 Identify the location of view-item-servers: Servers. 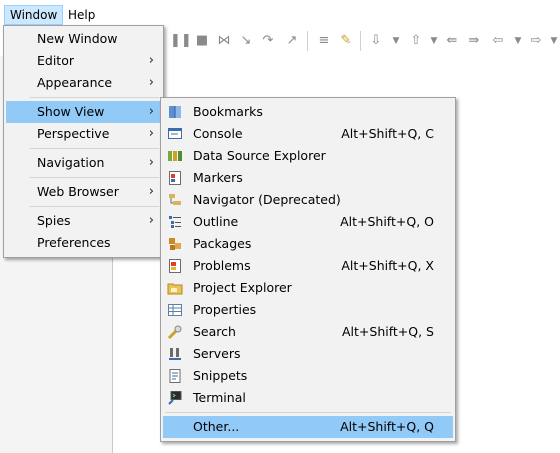
(308, 354).